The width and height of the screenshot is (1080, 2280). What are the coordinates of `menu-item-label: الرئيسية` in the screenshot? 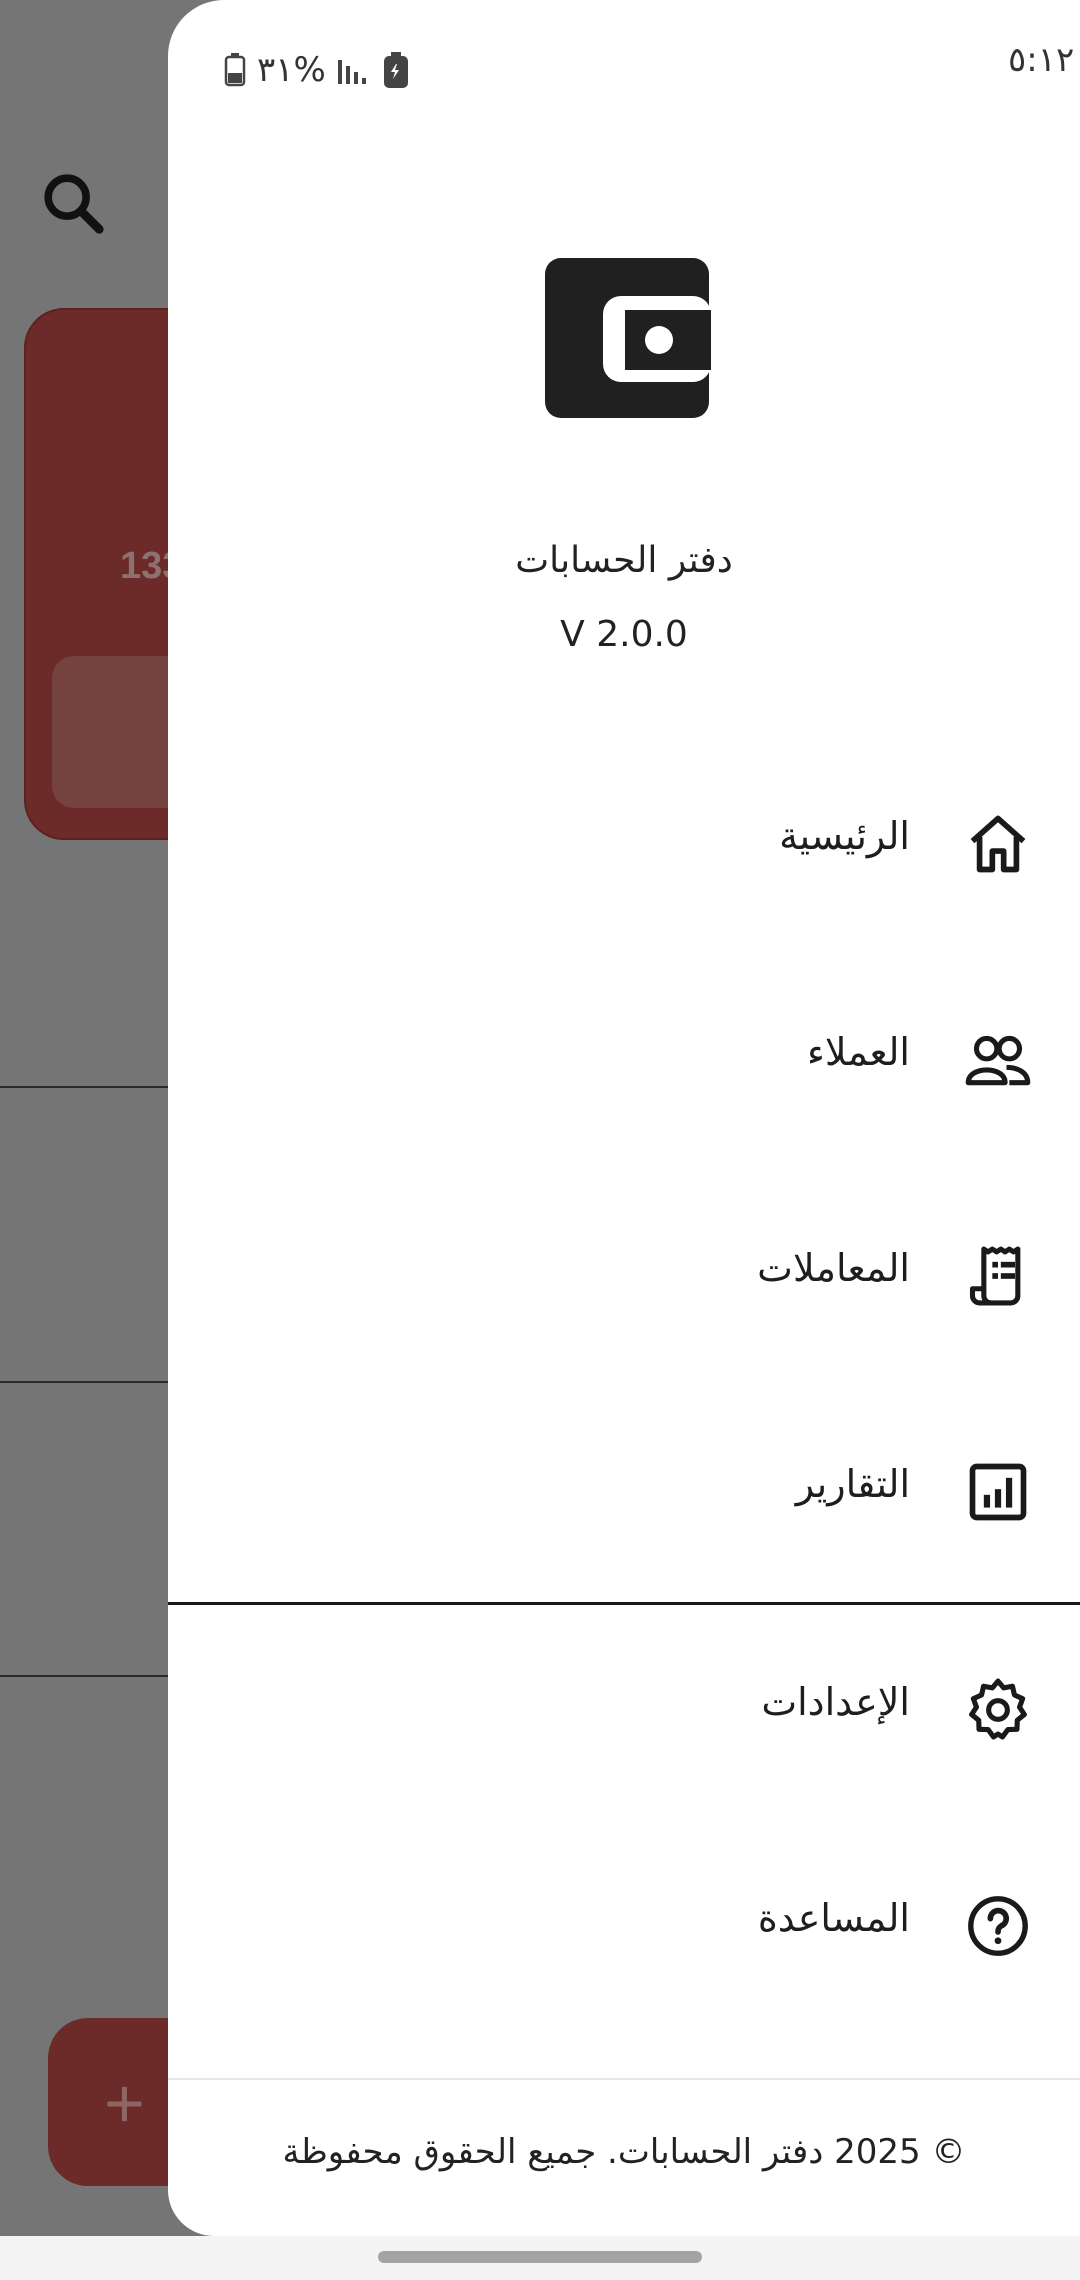 It's located at (844, 836).